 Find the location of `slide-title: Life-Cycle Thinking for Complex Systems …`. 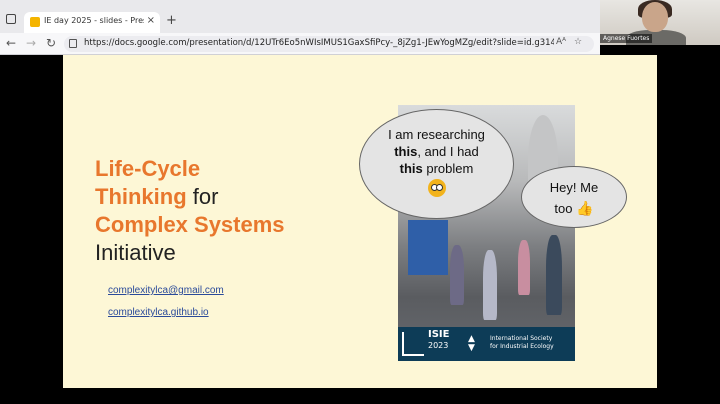

slide-title: Life-Cycle Thinking for Complex Systems … is located at coordinates (190, 211).